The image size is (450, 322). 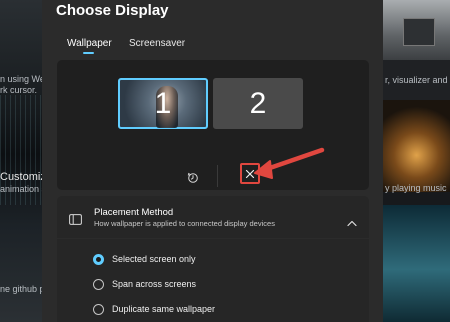 I want to click on background-text: Customizati, so click(x=21, y=177).